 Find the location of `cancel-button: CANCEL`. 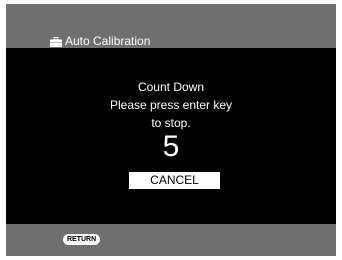

cancel-button: CANCEL is located at coordinates (174, 180).